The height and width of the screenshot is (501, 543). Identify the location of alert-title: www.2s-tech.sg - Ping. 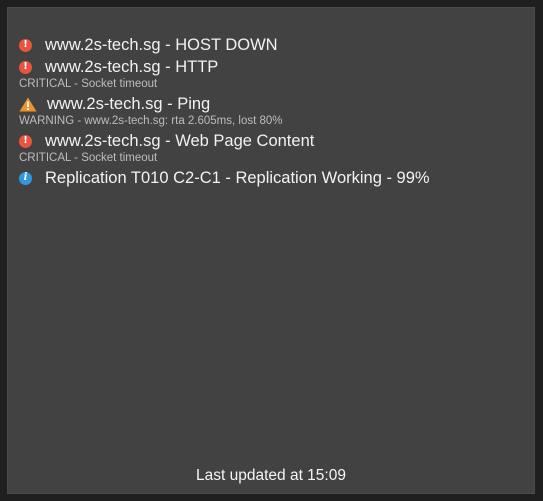
(129, 103).